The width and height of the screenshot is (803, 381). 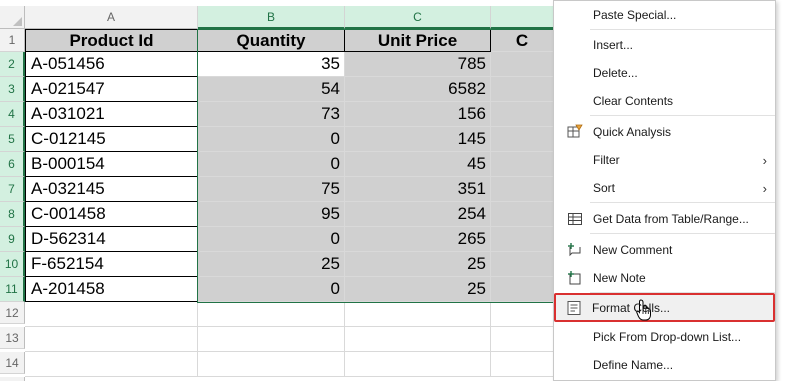 What do you see at coordinates (12, 379) in the screenshot?
I see `row-header-15: 15` at bounding box center [12, 379].